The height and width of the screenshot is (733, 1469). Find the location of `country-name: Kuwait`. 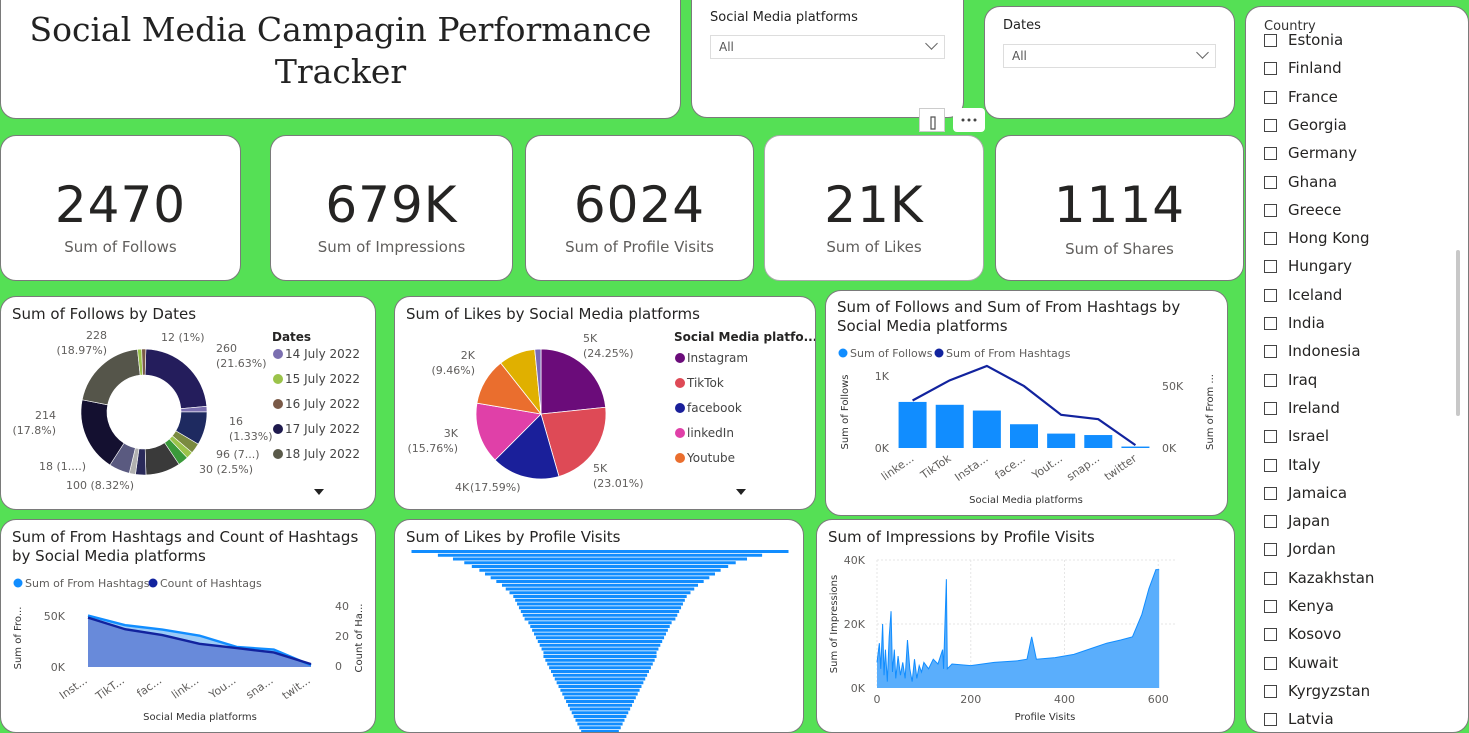

country-name: Kuwait is located at coordinates (1313, 662).